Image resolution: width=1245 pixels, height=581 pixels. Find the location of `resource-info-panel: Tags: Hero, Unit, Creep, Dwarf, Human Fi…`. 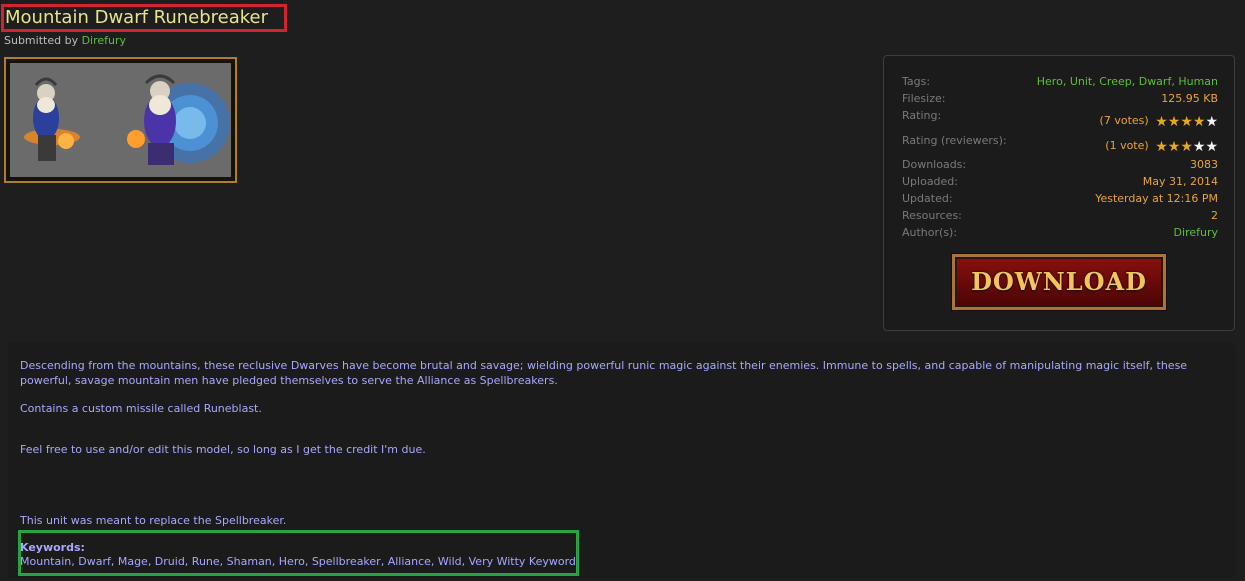

resource-info-panel: Tags: Hero, Unit, Creep, Dwarf, Human Fi… is located at coordinates (1059, 193).